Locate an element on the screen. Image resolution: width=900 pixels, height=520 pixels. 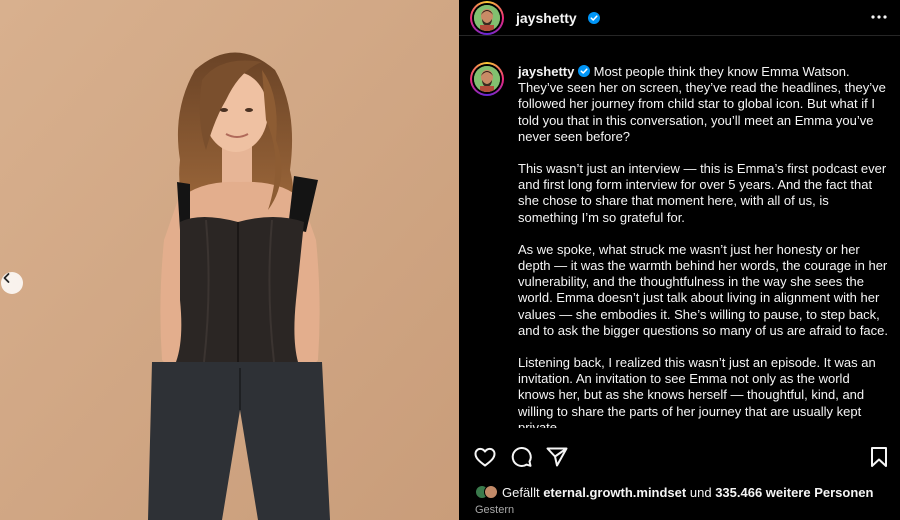
caption-avatar is located at coordinates (487, 79).